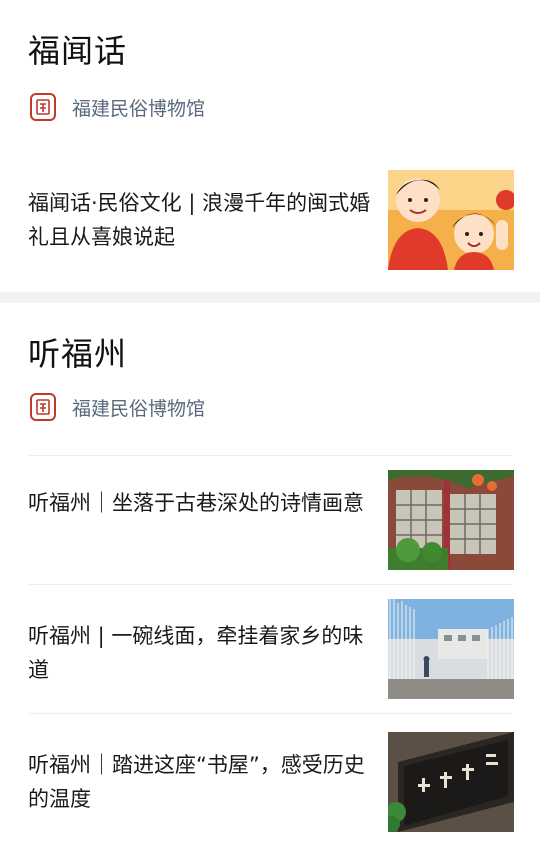  Describe the element at coordinates (196, 503) in the screenshot. I see `article-title: 听福州｜坐落于古巷深处的诗情画意` at that location.